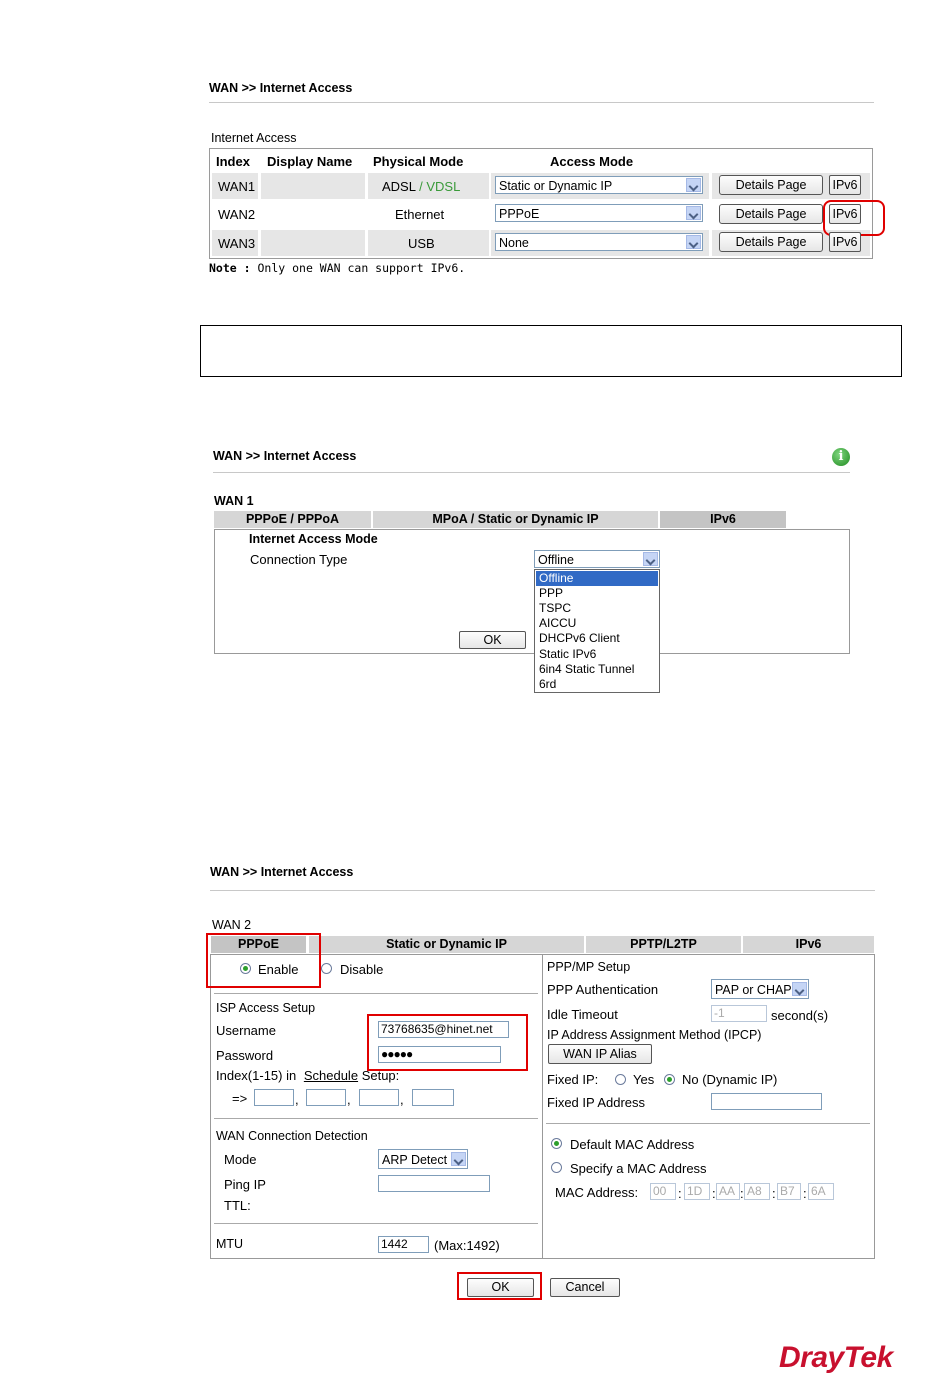  What do you see at coordinates (234, 501) in the screenshot?
I see `wan-title: WAN 1` at bounding box center [234, 501].